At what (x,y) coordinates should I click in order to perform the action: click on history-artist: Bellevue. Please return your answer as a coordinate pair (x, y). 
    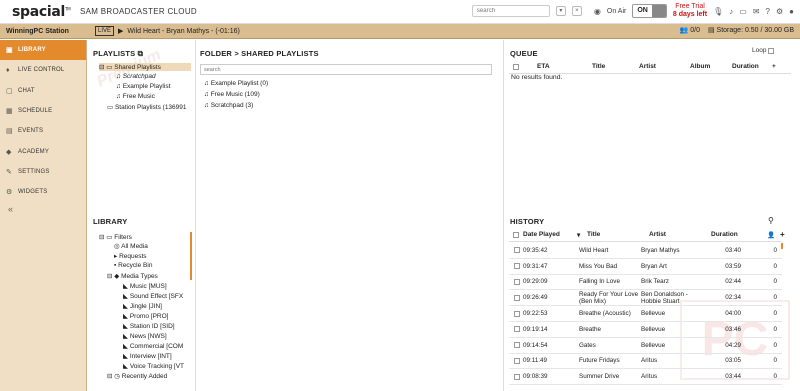
    Looking at the image, I should click on (653, 345).